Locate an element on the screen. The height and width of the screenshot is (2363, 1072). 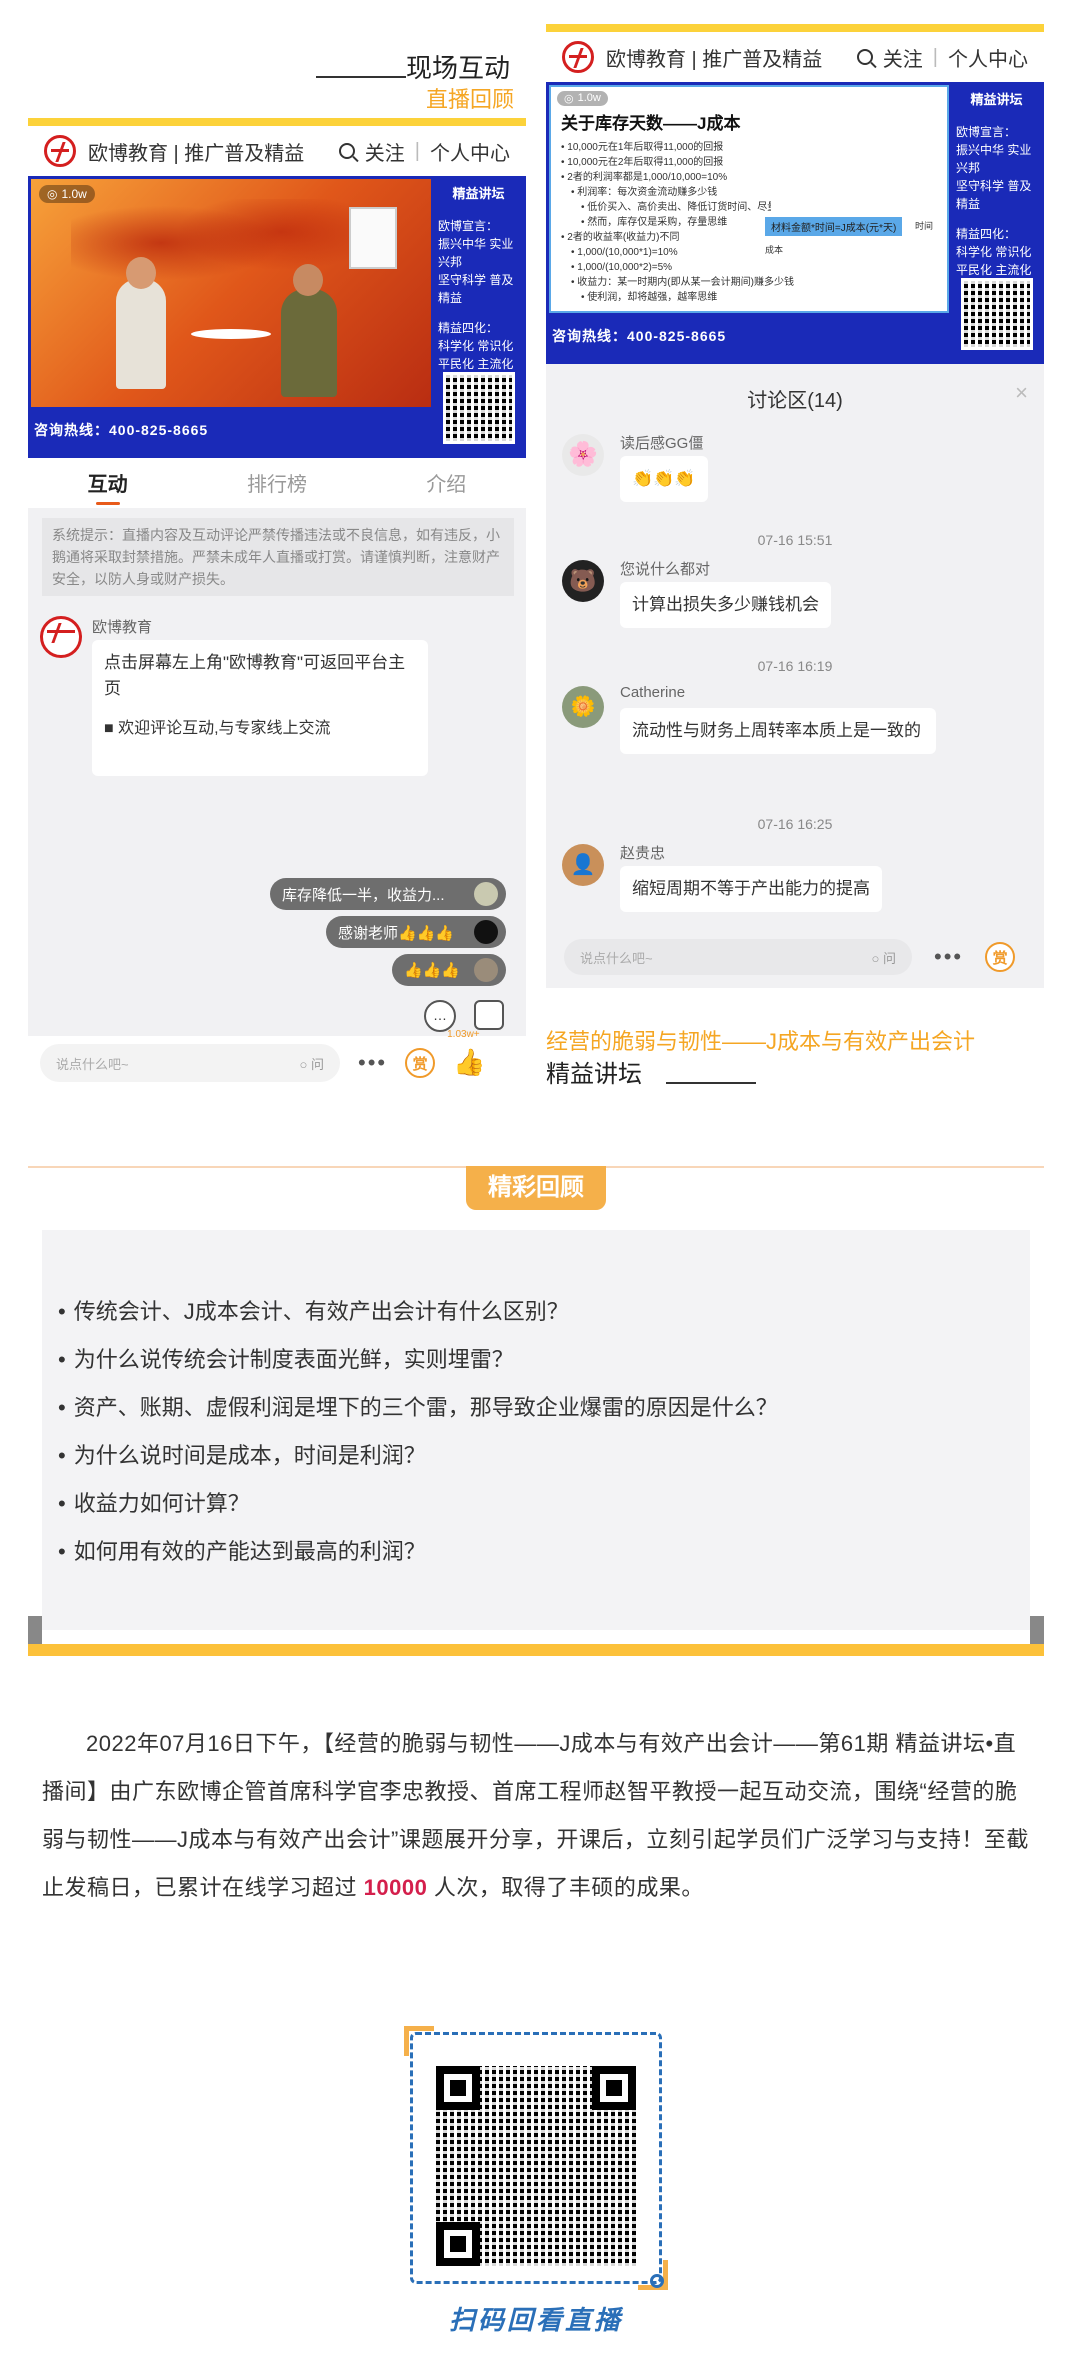
slide-line: • 收益力：某一时期内(即从某一会计期间)赚多少钱 is located at coordinates (682, 282).